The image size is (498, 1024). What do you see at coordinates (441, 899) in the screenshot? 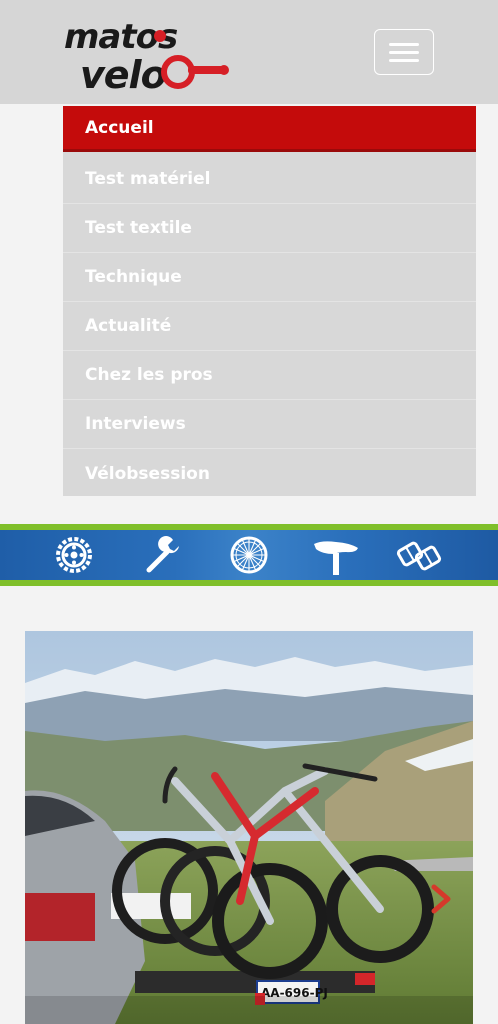
I see `slider-next-arrow-icon` at bounding box center [441, 899].